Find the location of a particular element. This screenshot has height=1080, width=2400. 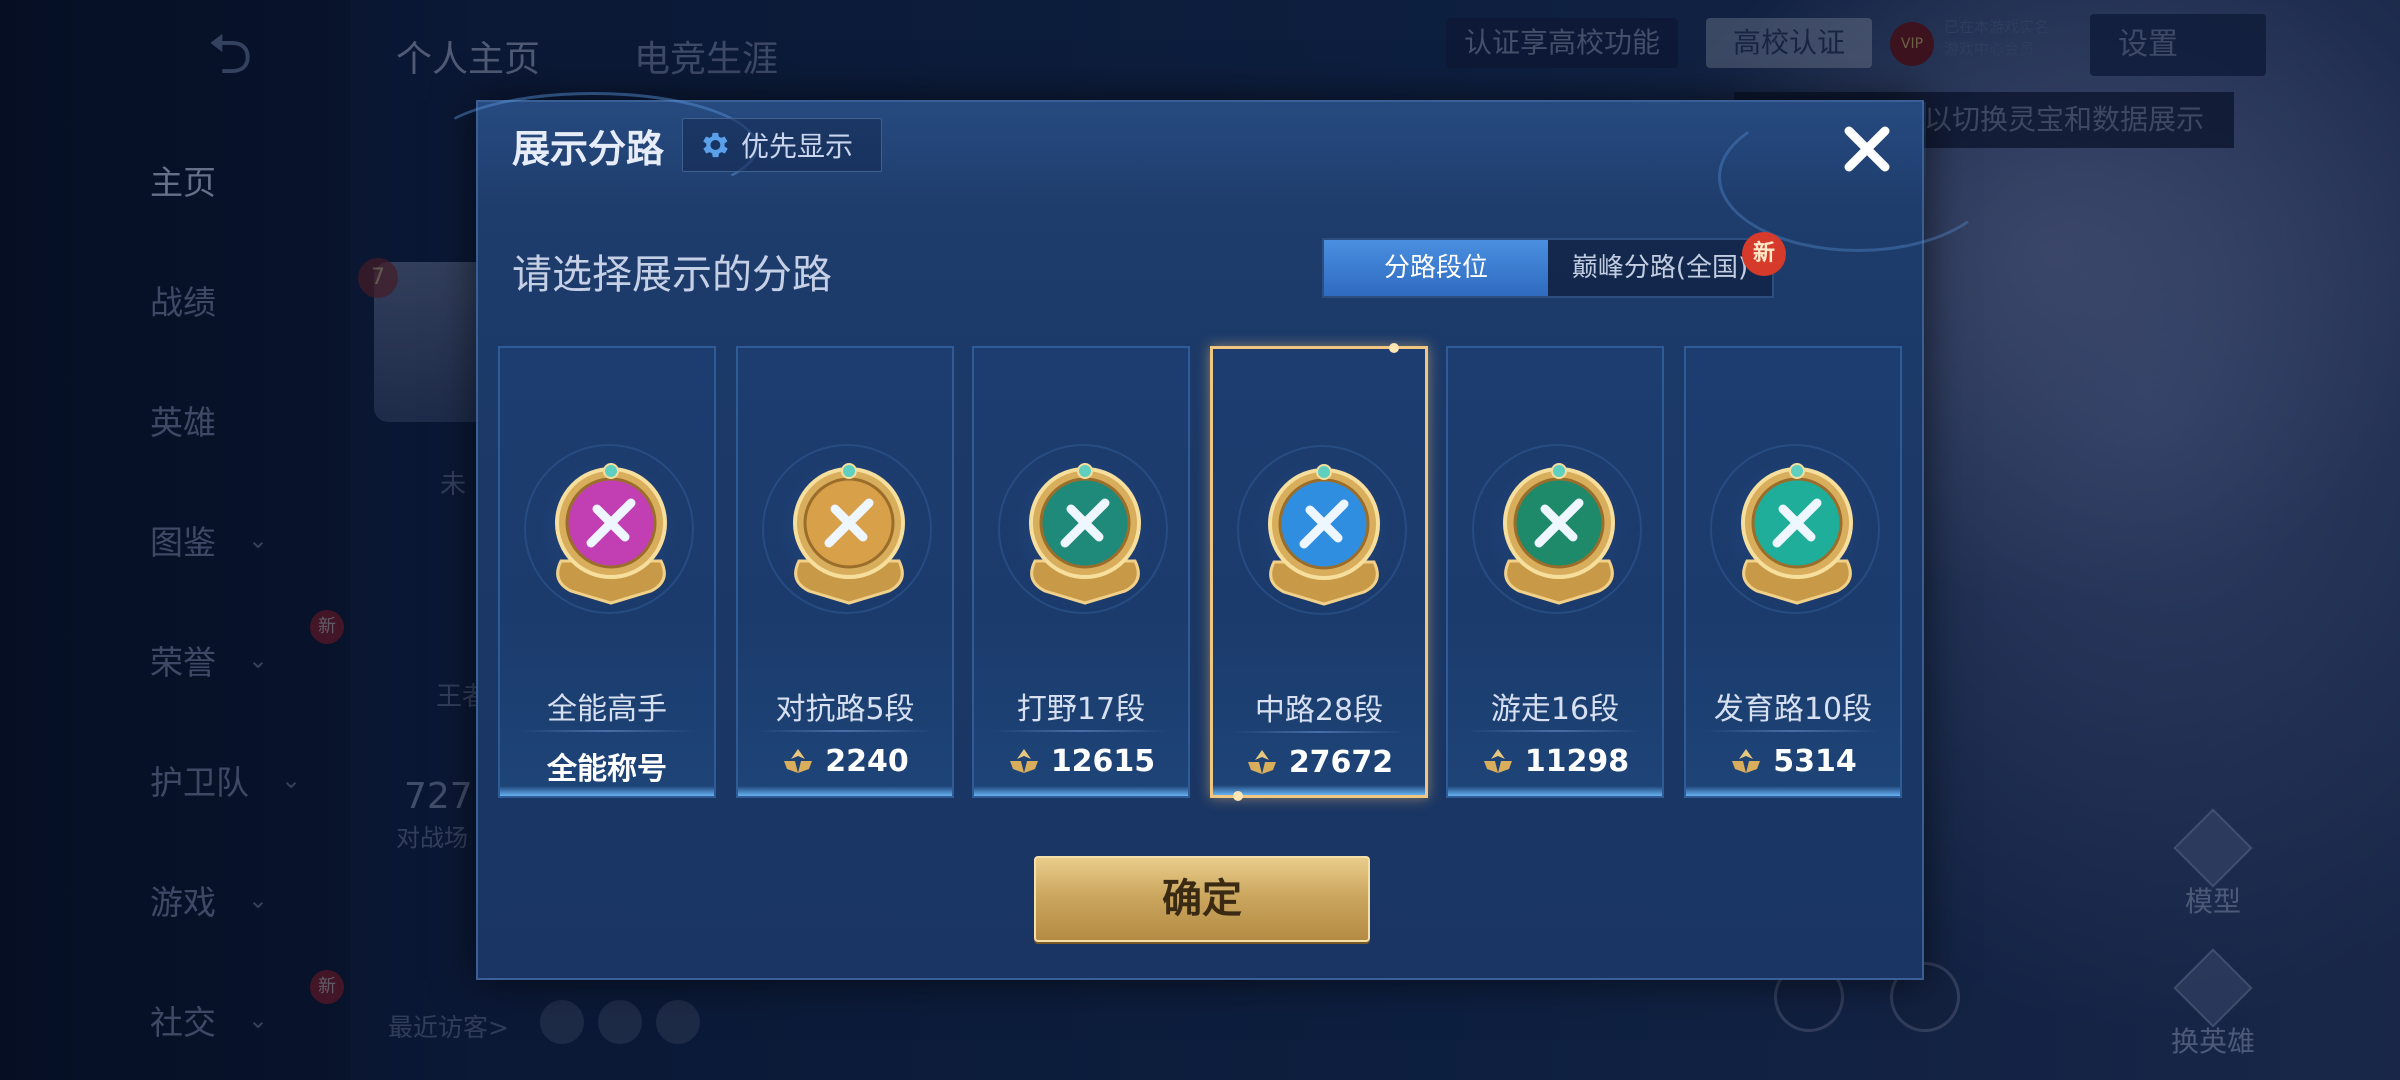

lane-card-value-text: 全能称号 is located at coordinates (607, 769).